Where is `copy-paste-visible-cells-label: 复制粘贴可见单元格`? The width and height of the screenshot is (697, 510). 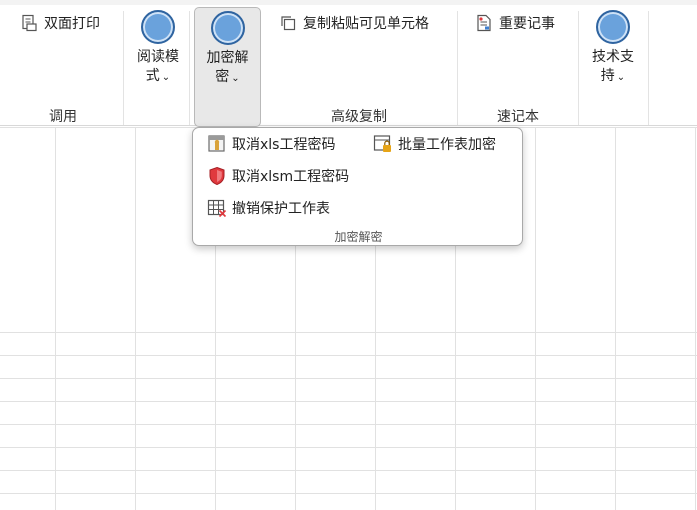 copy-paste-visible-cells-label: 复制粘贴可见单元格 is located at coordinates (366, 24).